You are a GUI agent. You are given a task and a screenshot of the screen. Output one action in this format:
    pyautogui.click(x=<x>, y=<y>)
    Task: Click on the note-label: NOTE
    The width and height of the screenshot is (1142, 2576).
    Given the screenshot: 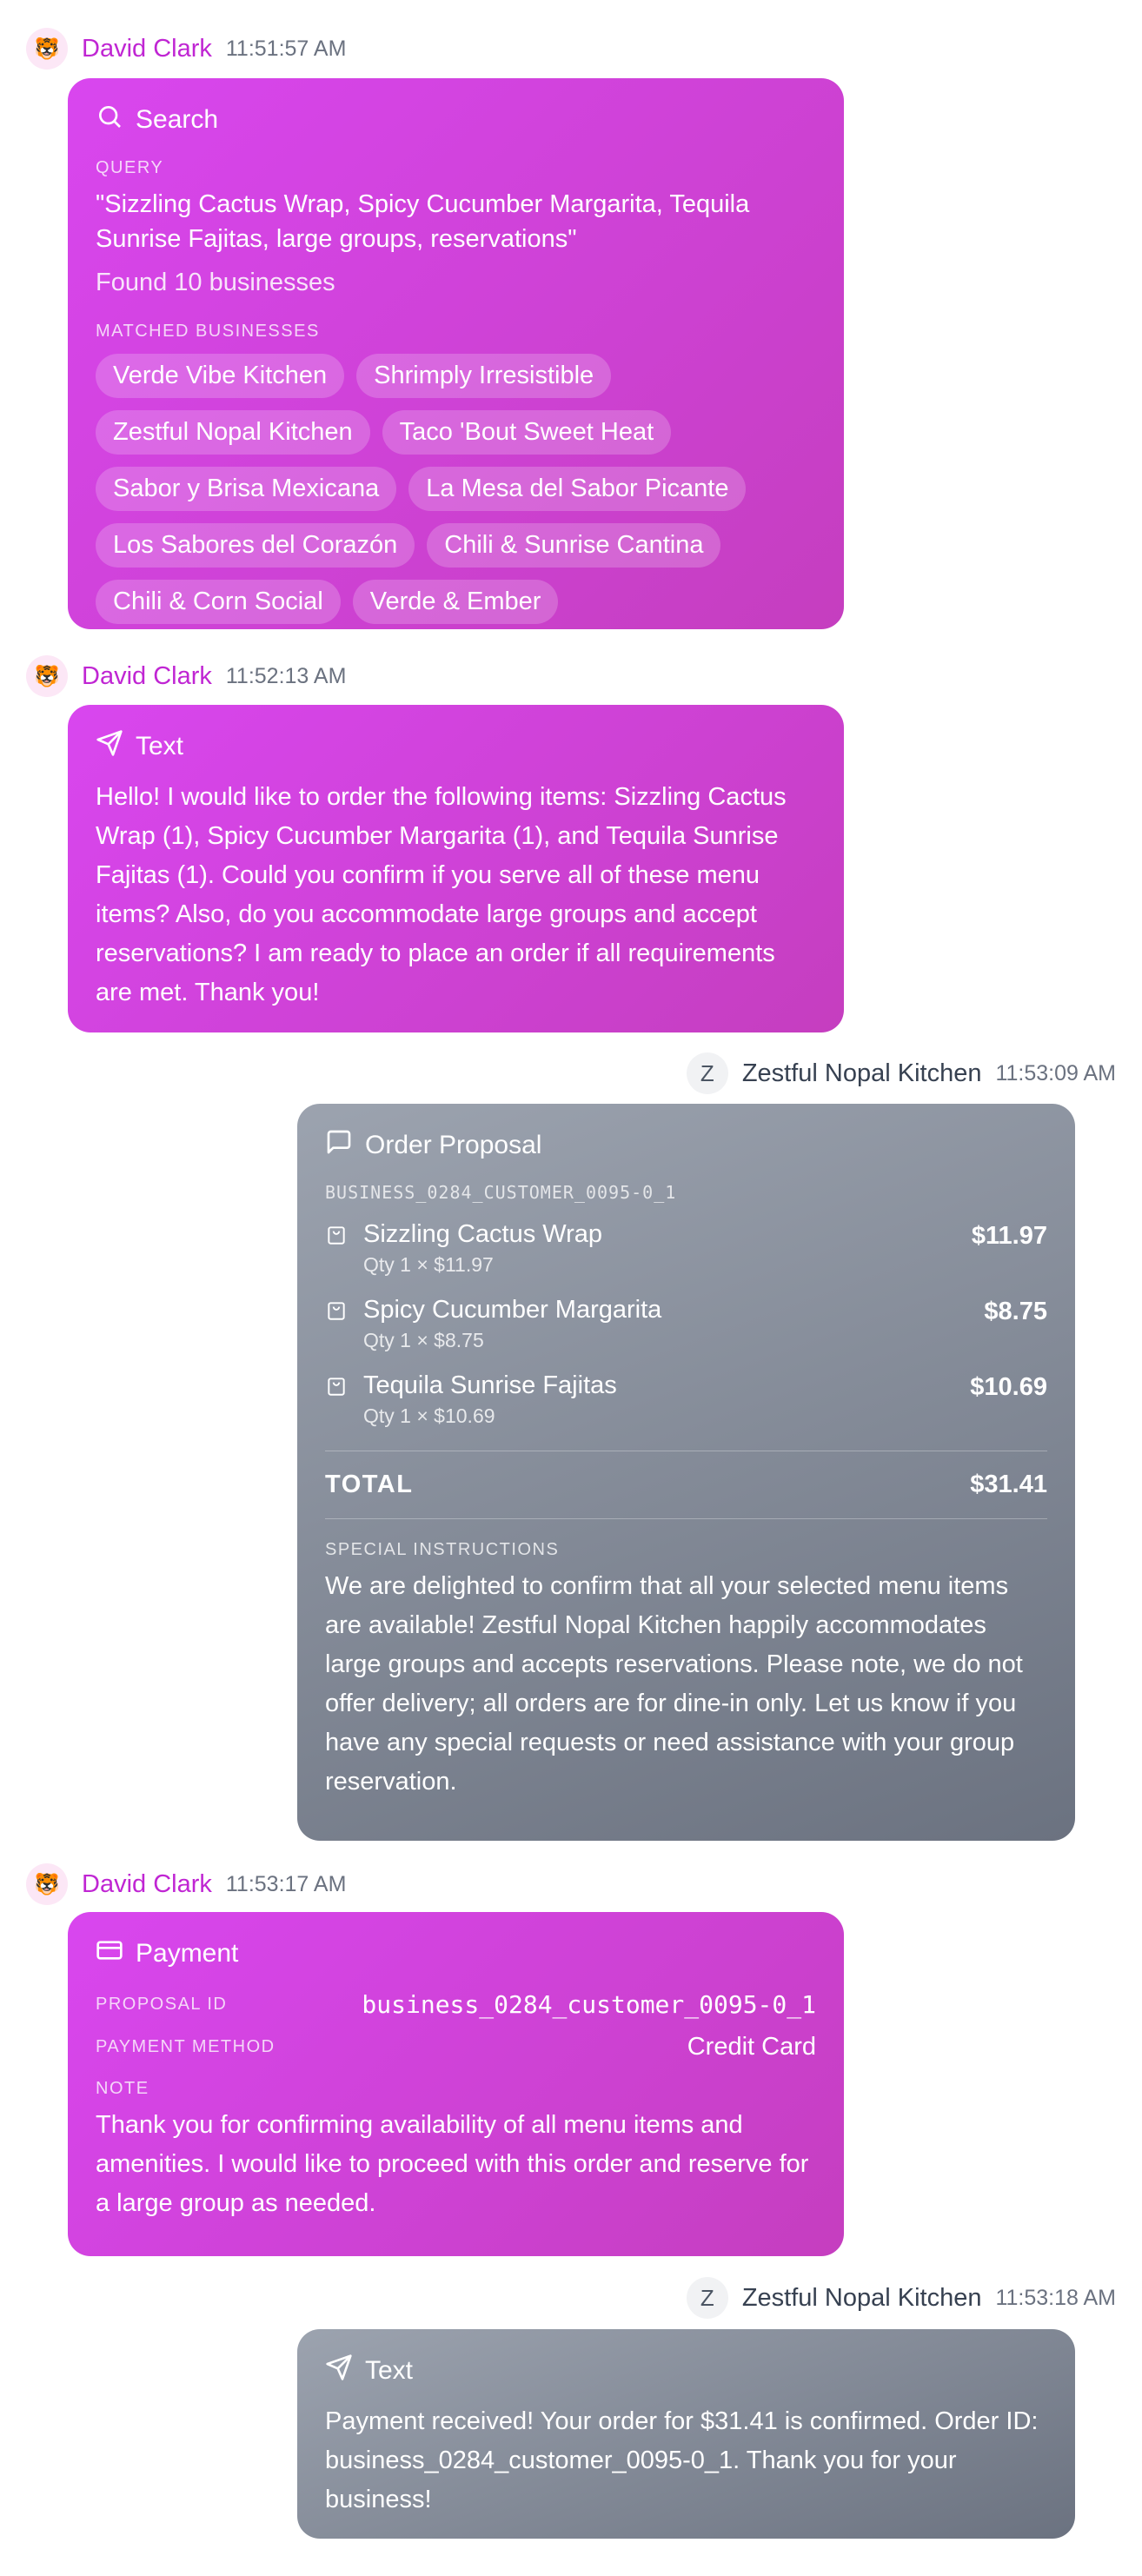 What is the action you would take?
    pyautogui.click(x=123, y=2088)
    